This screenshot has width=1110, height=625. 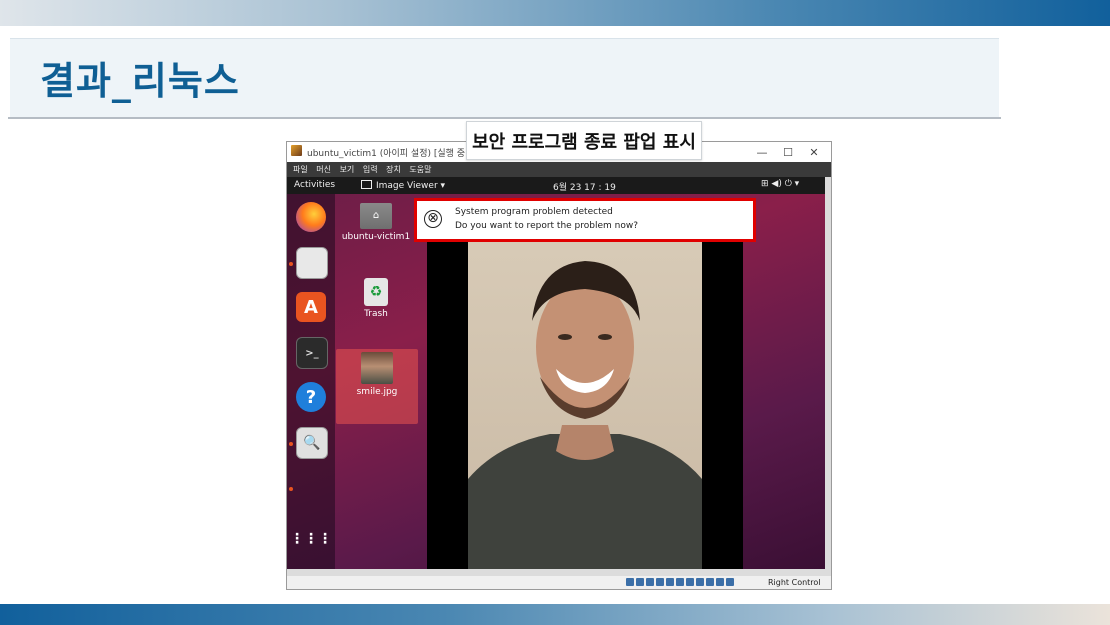 What do you see at coordinates (311, 397) in the screenshot?
I see `help-icon: ?` at bounding box center [311, 397].